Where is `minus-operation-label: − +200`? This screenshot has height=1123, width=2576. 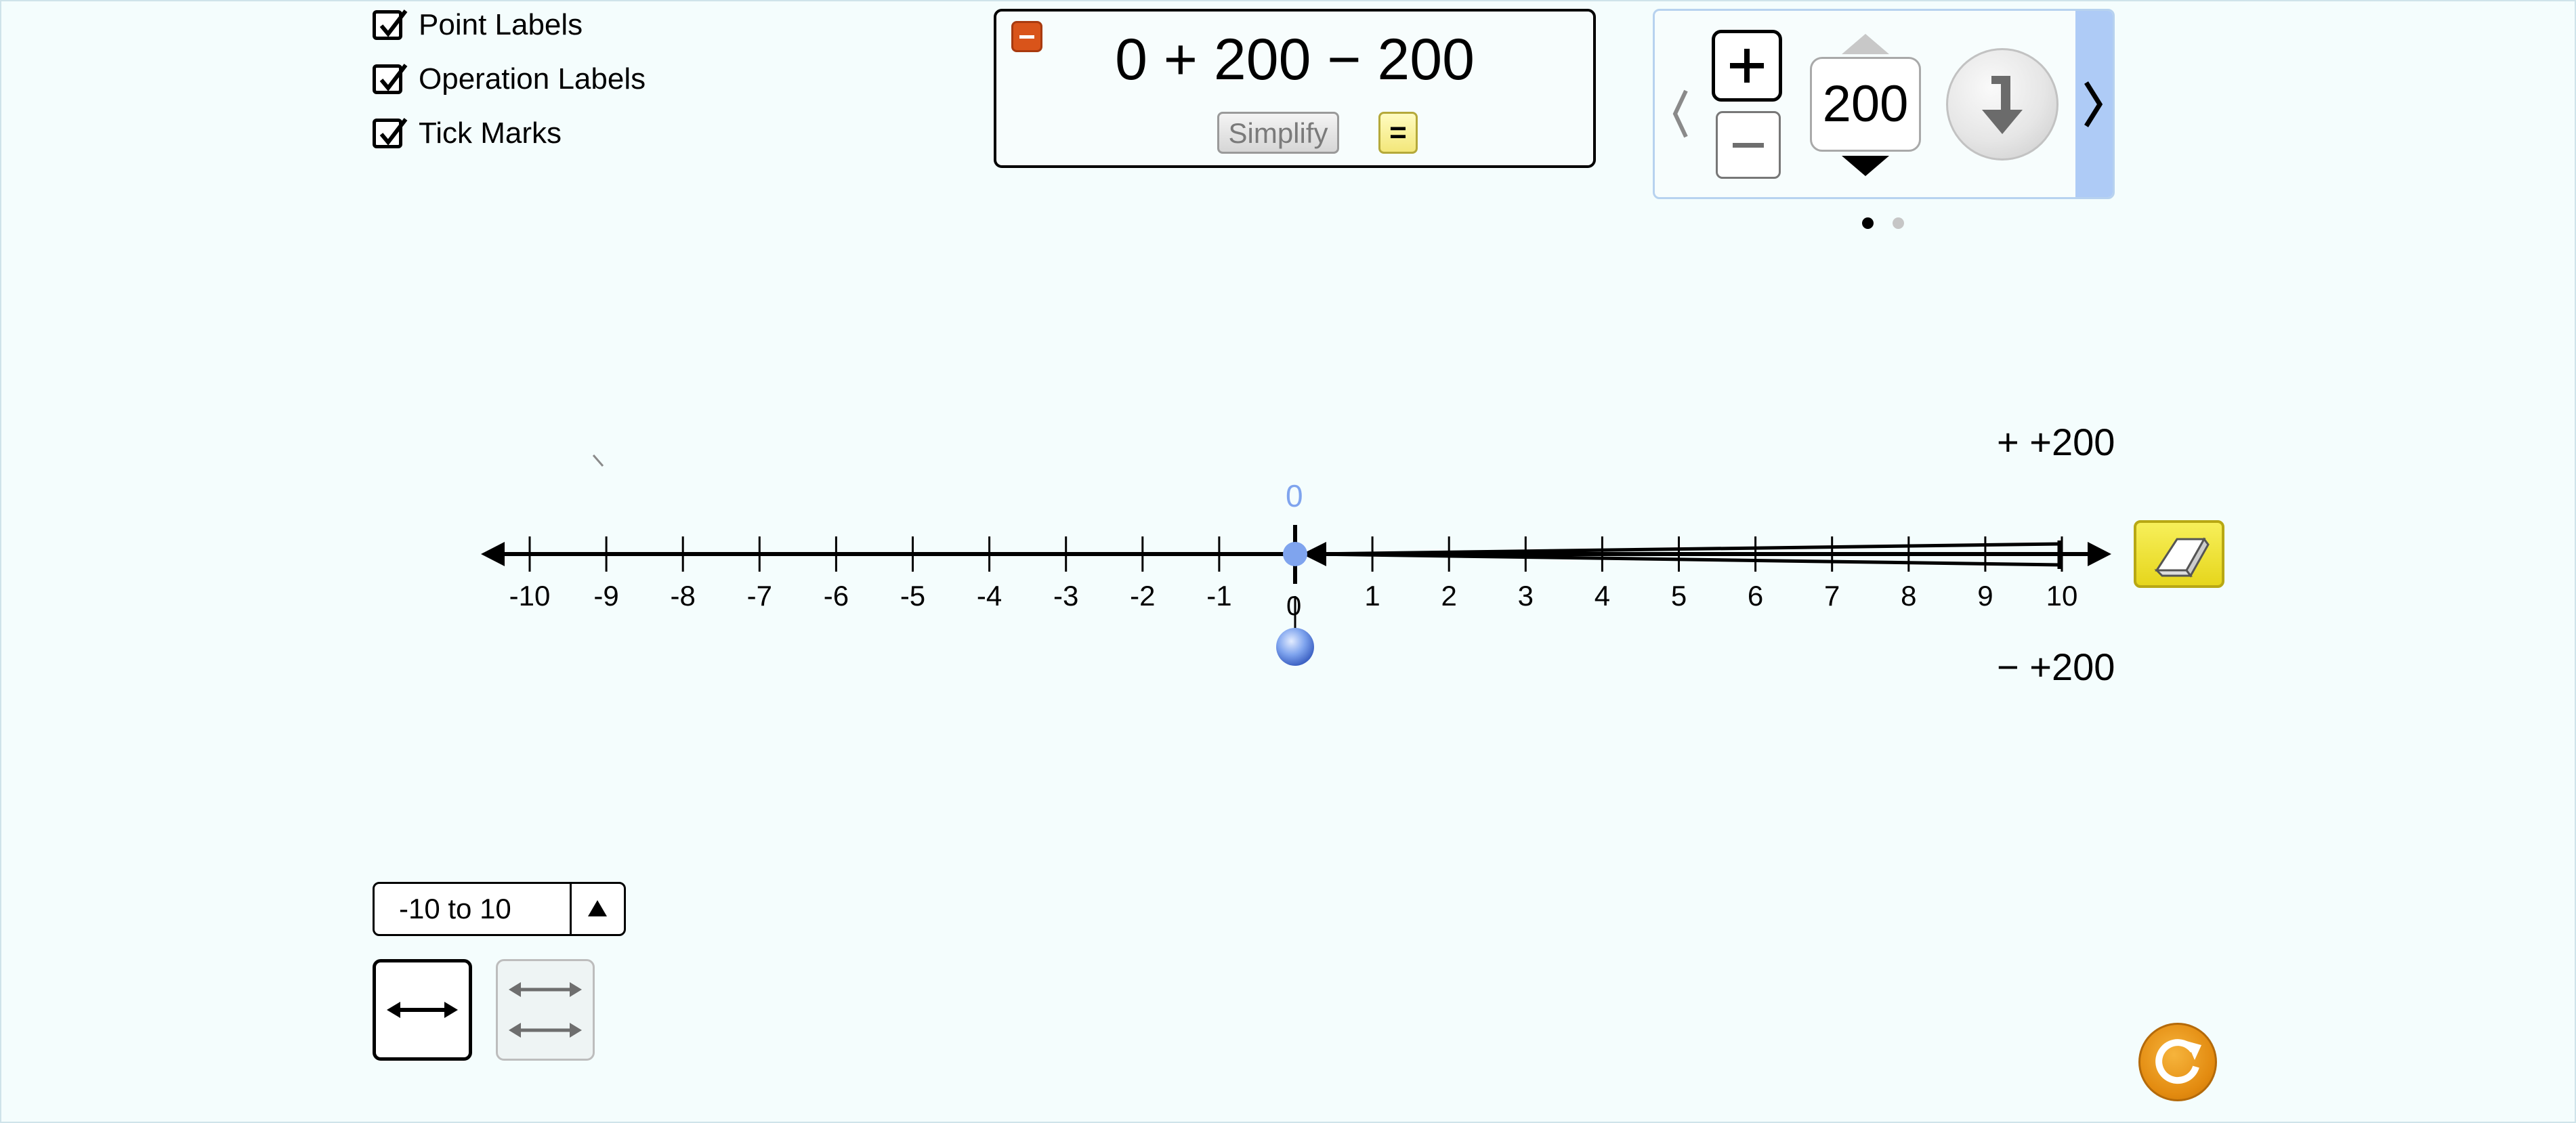 minus-operation-label: − +200 is located at coordinates (2056, 666).